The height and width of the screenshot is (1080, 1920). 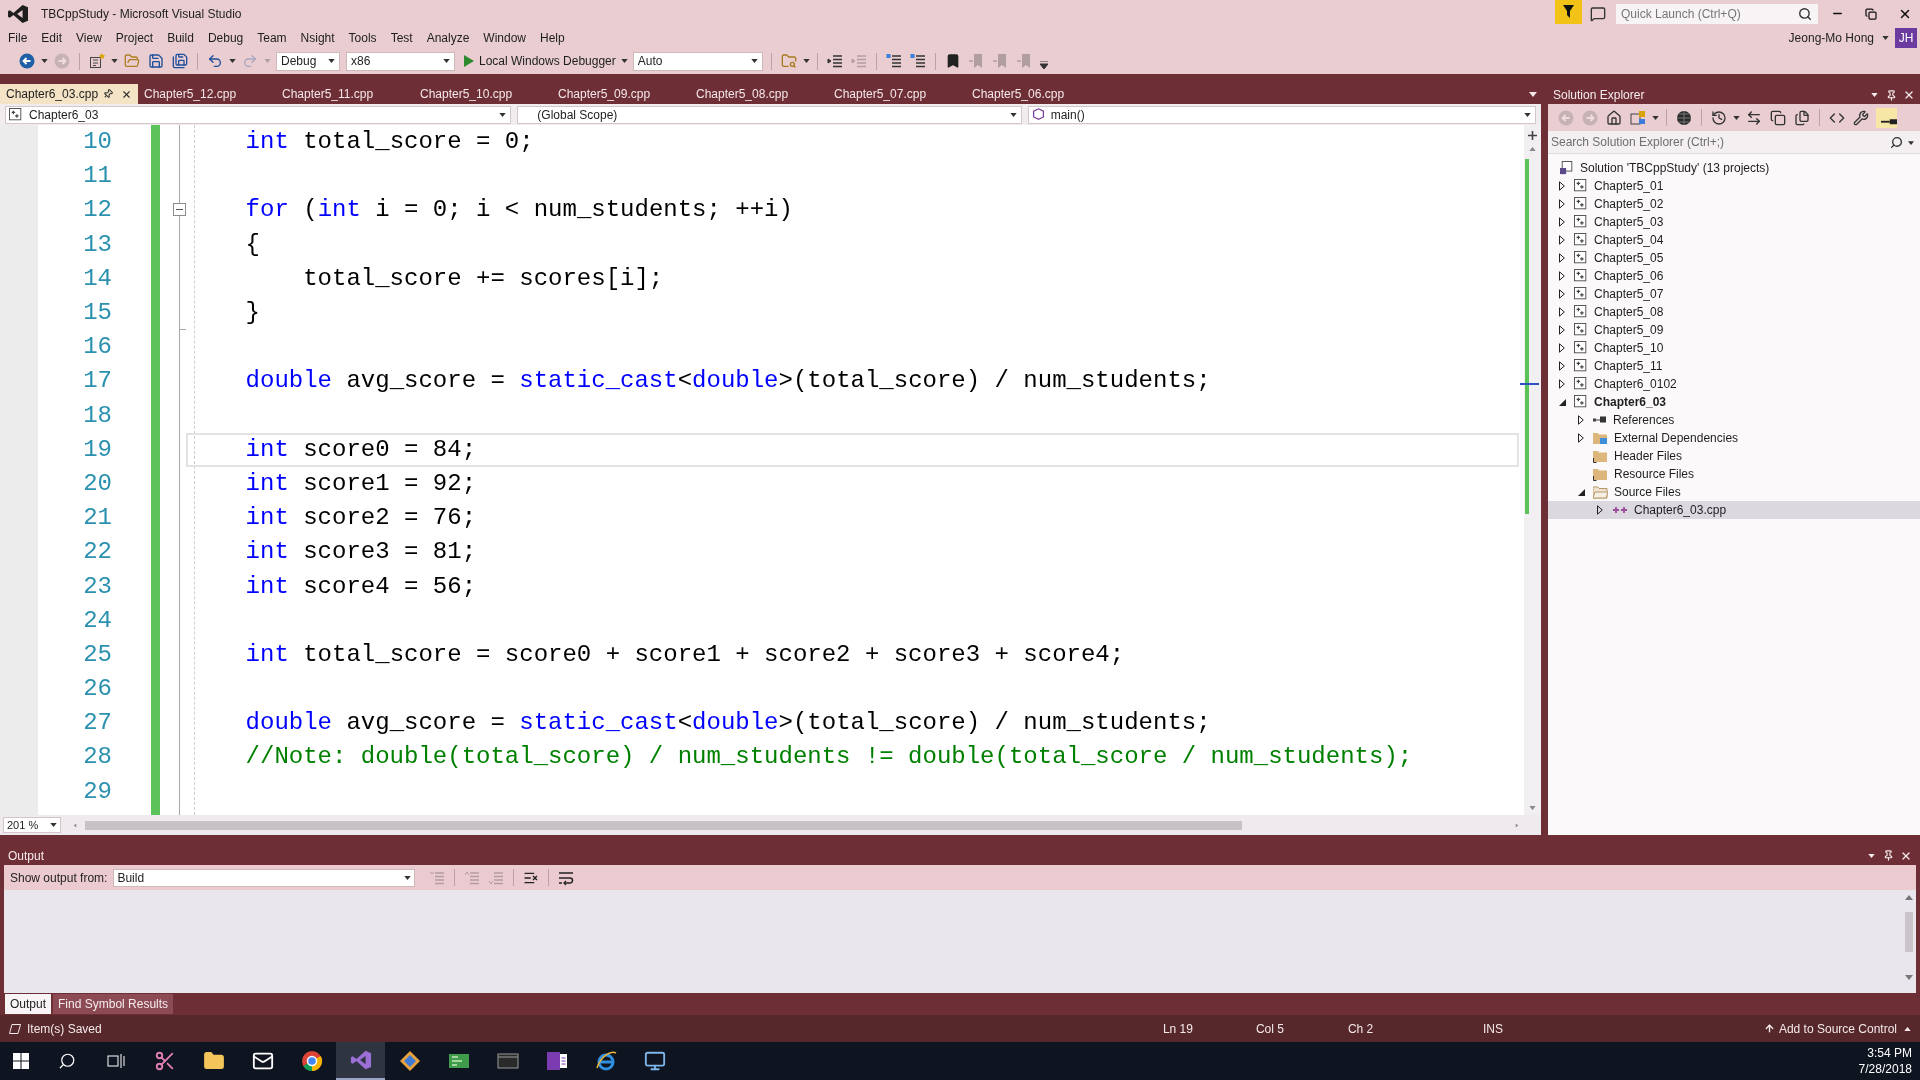 I want to click on collapse-icon, so click(x=179, y=210).